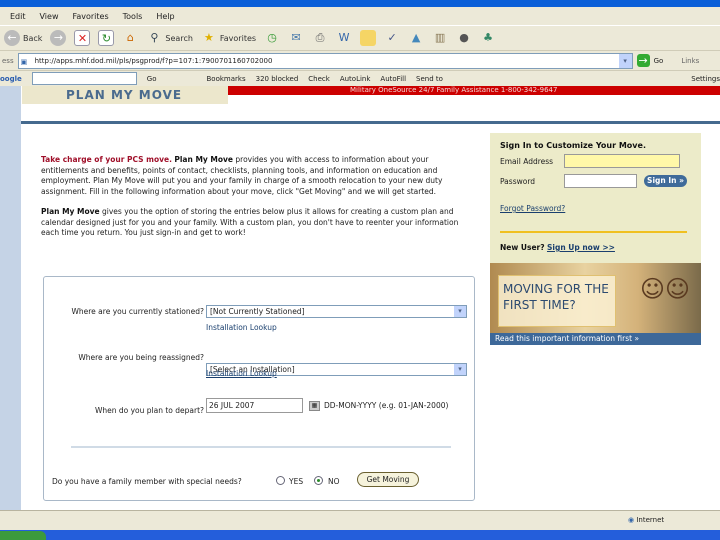 The image size is (720, 540). Describe the element at coordinates (106, 38) in the screenshot. I see `refresh-icon: ↻` at that location.